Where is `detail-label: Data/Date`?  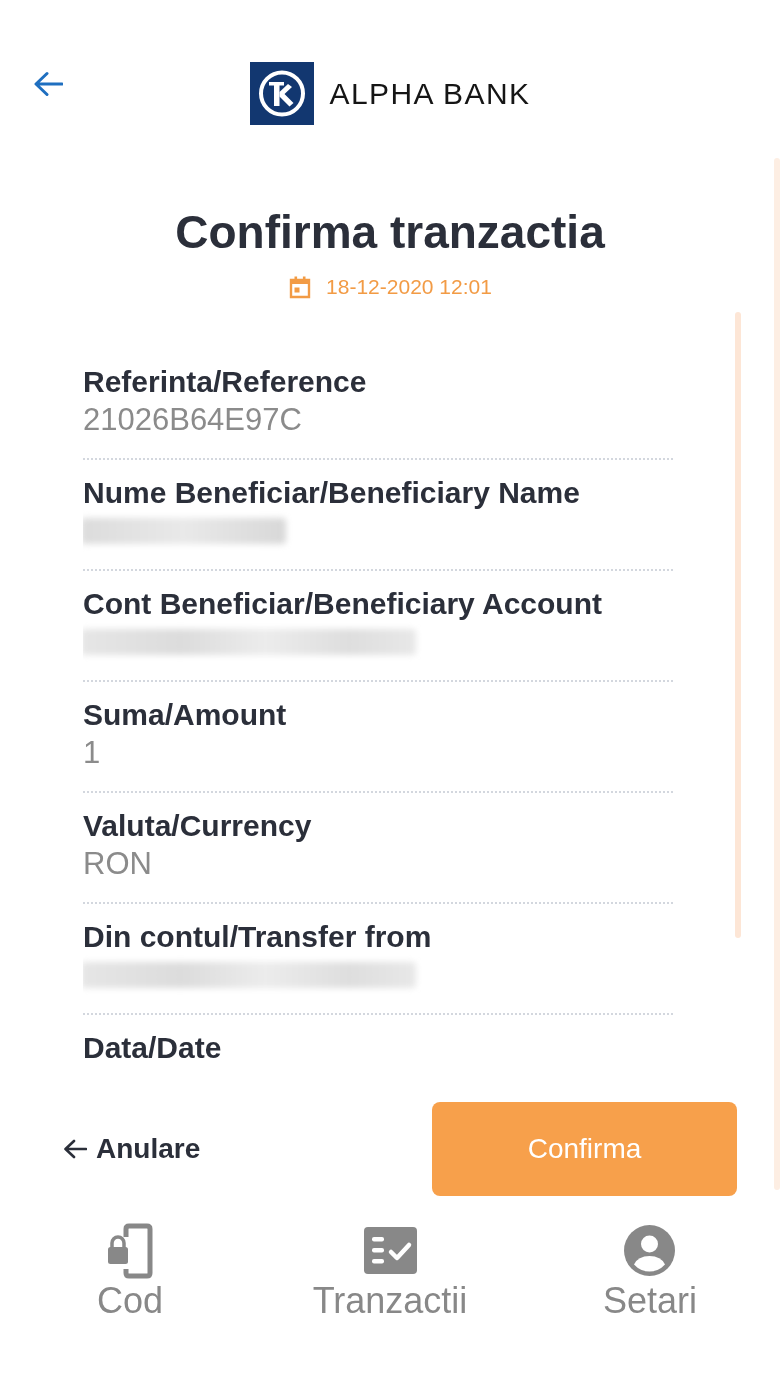
detail-label: Data/Date is located at coordinates (152, 1048).